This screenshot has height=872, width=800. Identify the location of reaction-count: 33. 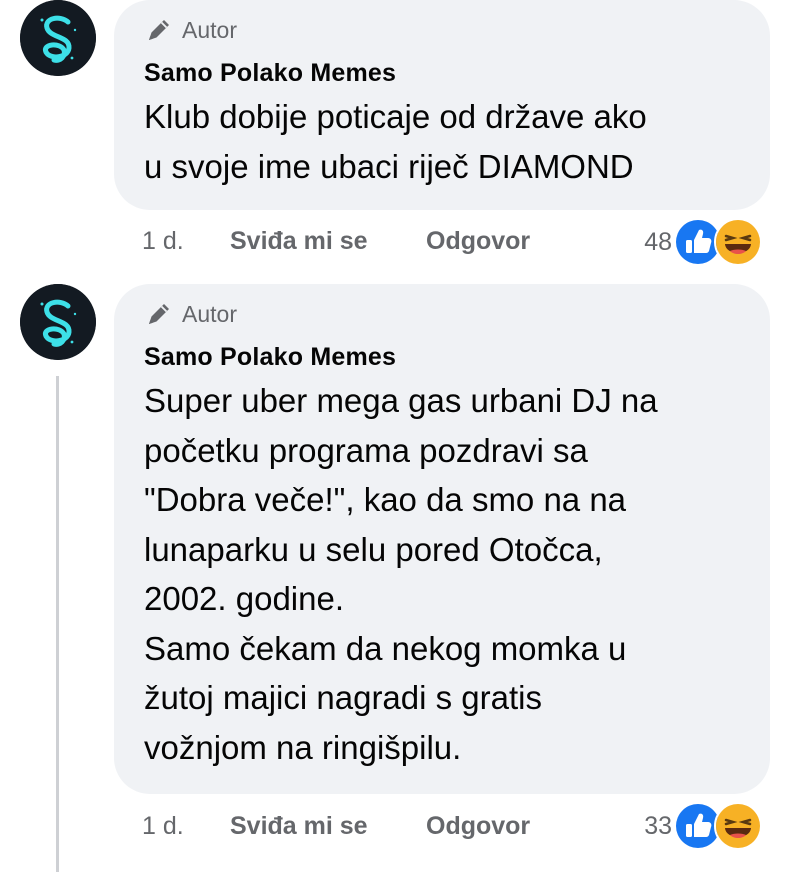
(658, 825).